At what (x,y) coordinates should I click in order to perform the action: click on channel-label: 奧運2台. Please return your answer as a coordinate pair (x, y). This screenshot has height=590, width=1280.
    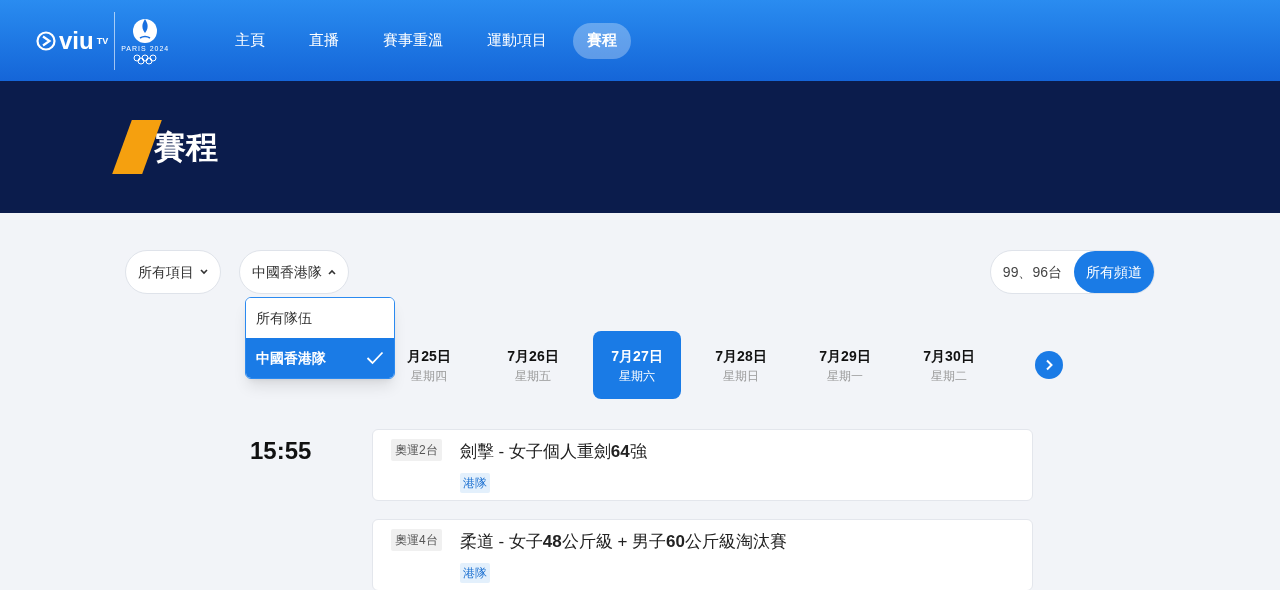
    Looking at the image, I should click on (416, 450).